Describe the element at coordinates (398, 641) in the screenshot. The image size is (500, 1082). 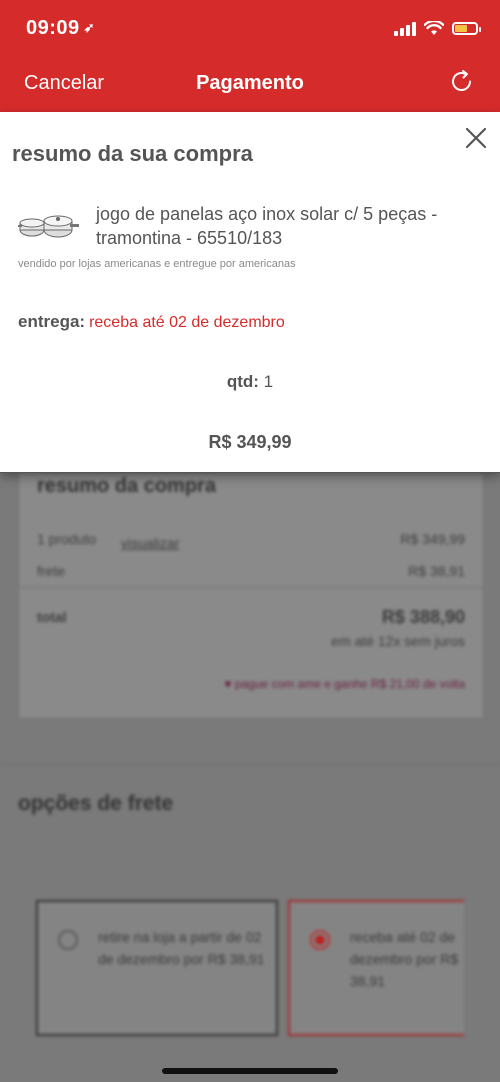
I see `installments-text: em até 12x sem juros` at that location.